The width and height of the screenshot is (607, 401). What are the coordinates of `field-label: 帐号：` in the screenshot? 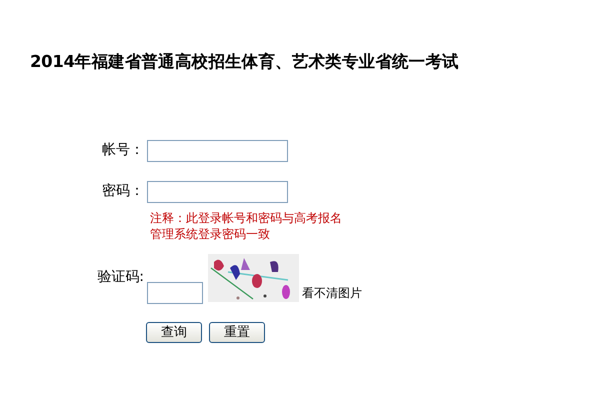 It's located at (123, 150).